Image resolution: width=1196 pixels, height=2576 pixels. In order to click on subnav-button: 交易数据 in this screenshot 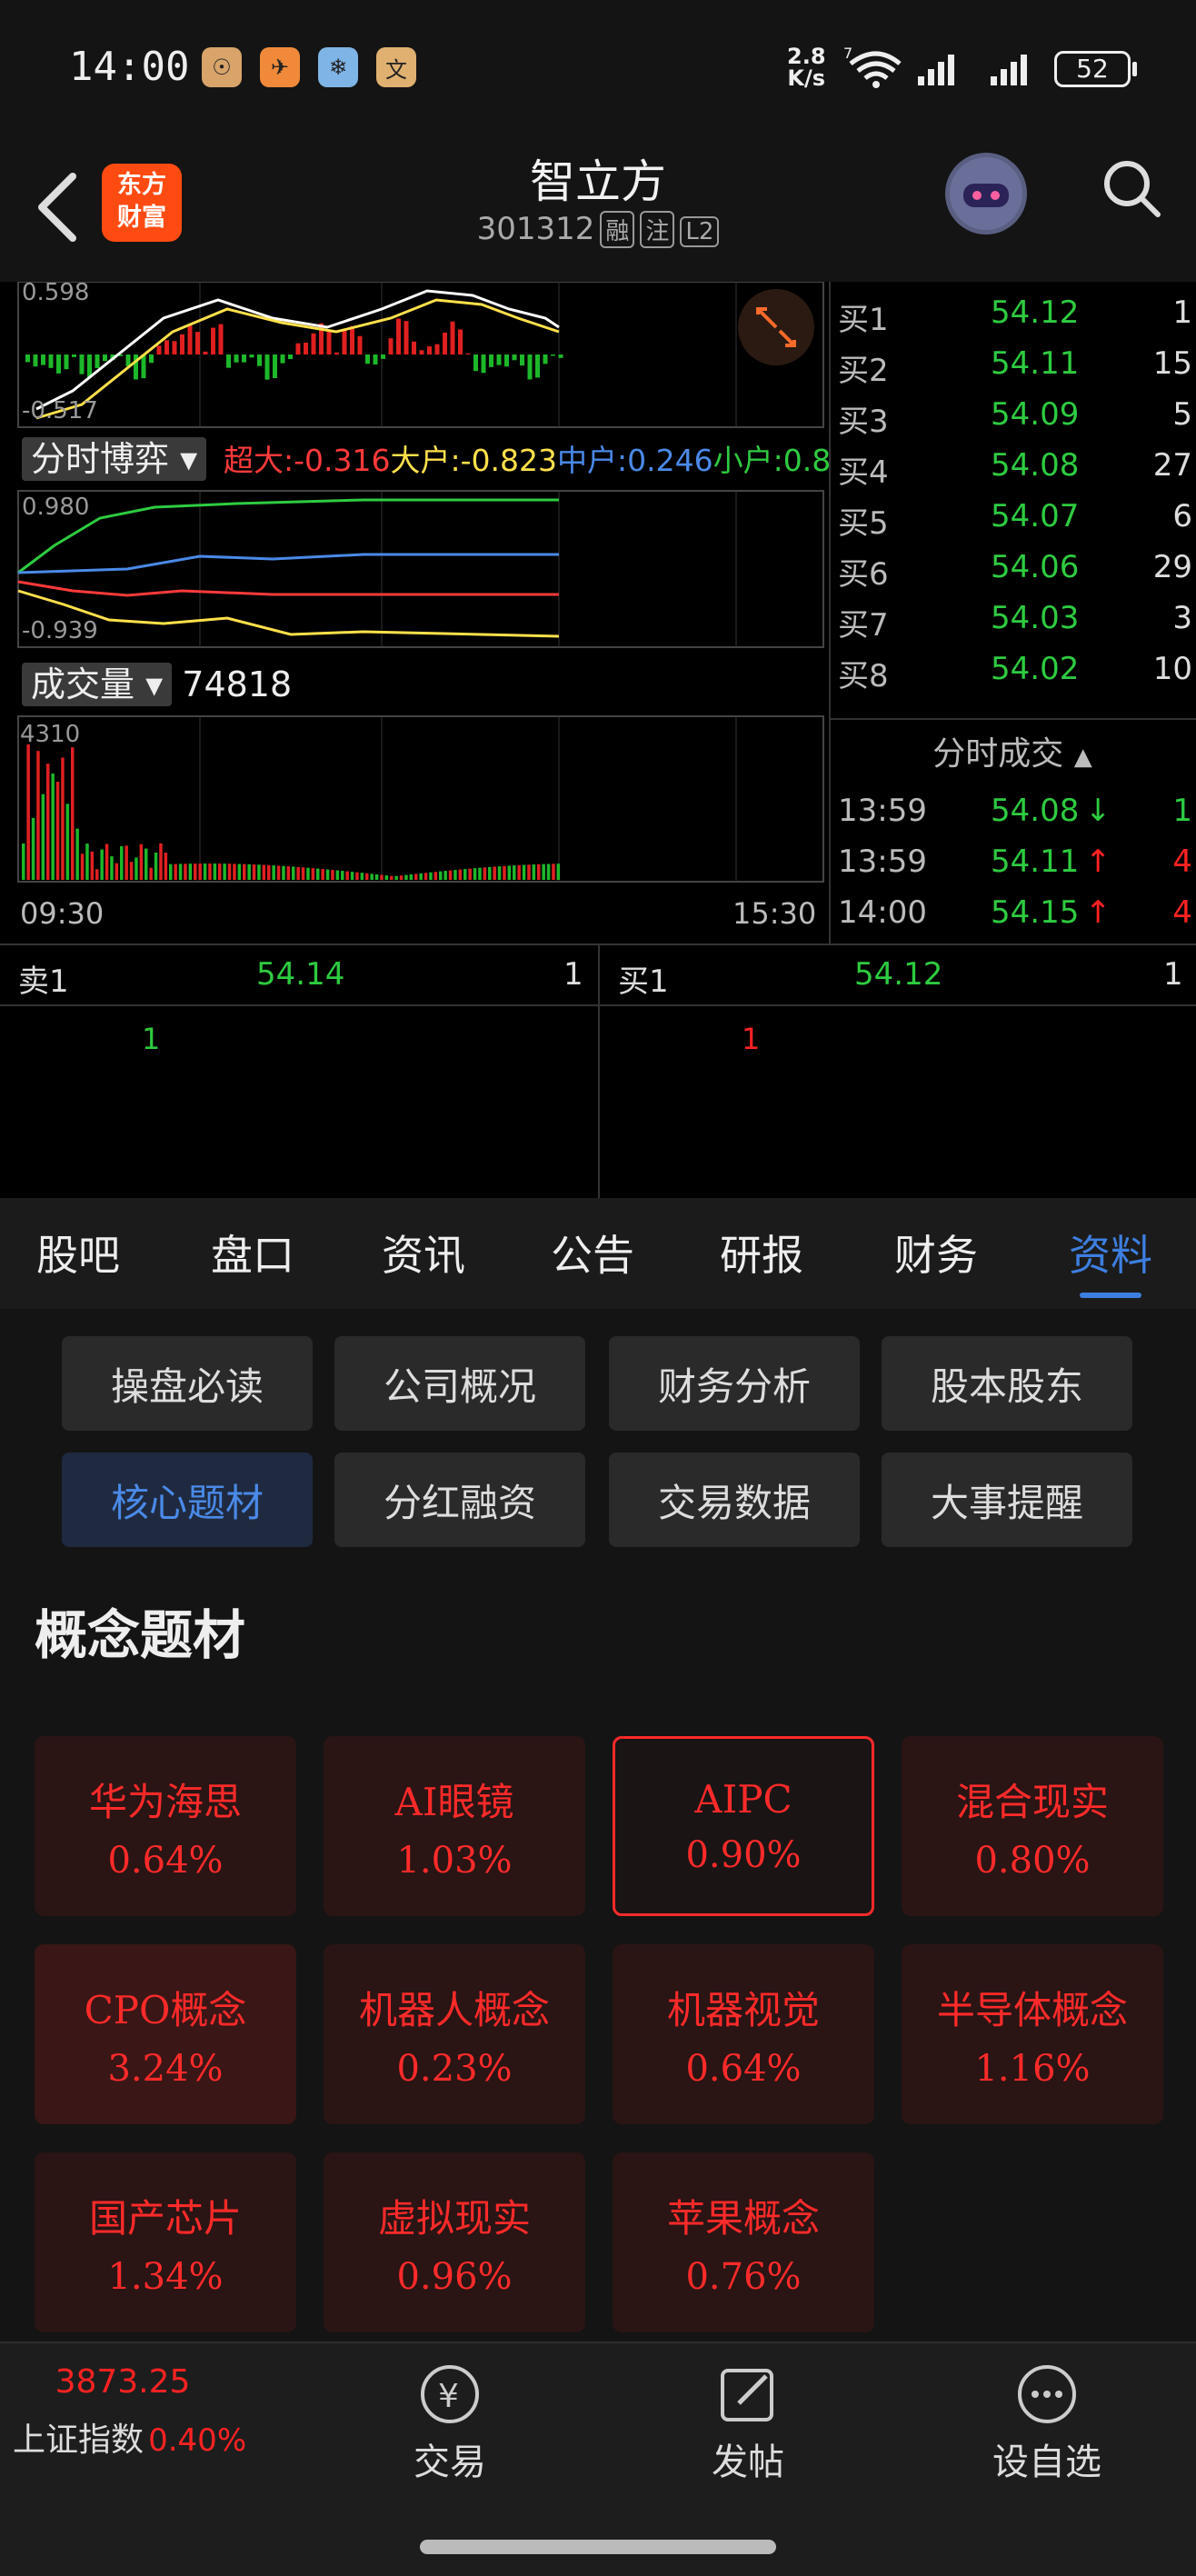, I will do `click(734, 1500)`.